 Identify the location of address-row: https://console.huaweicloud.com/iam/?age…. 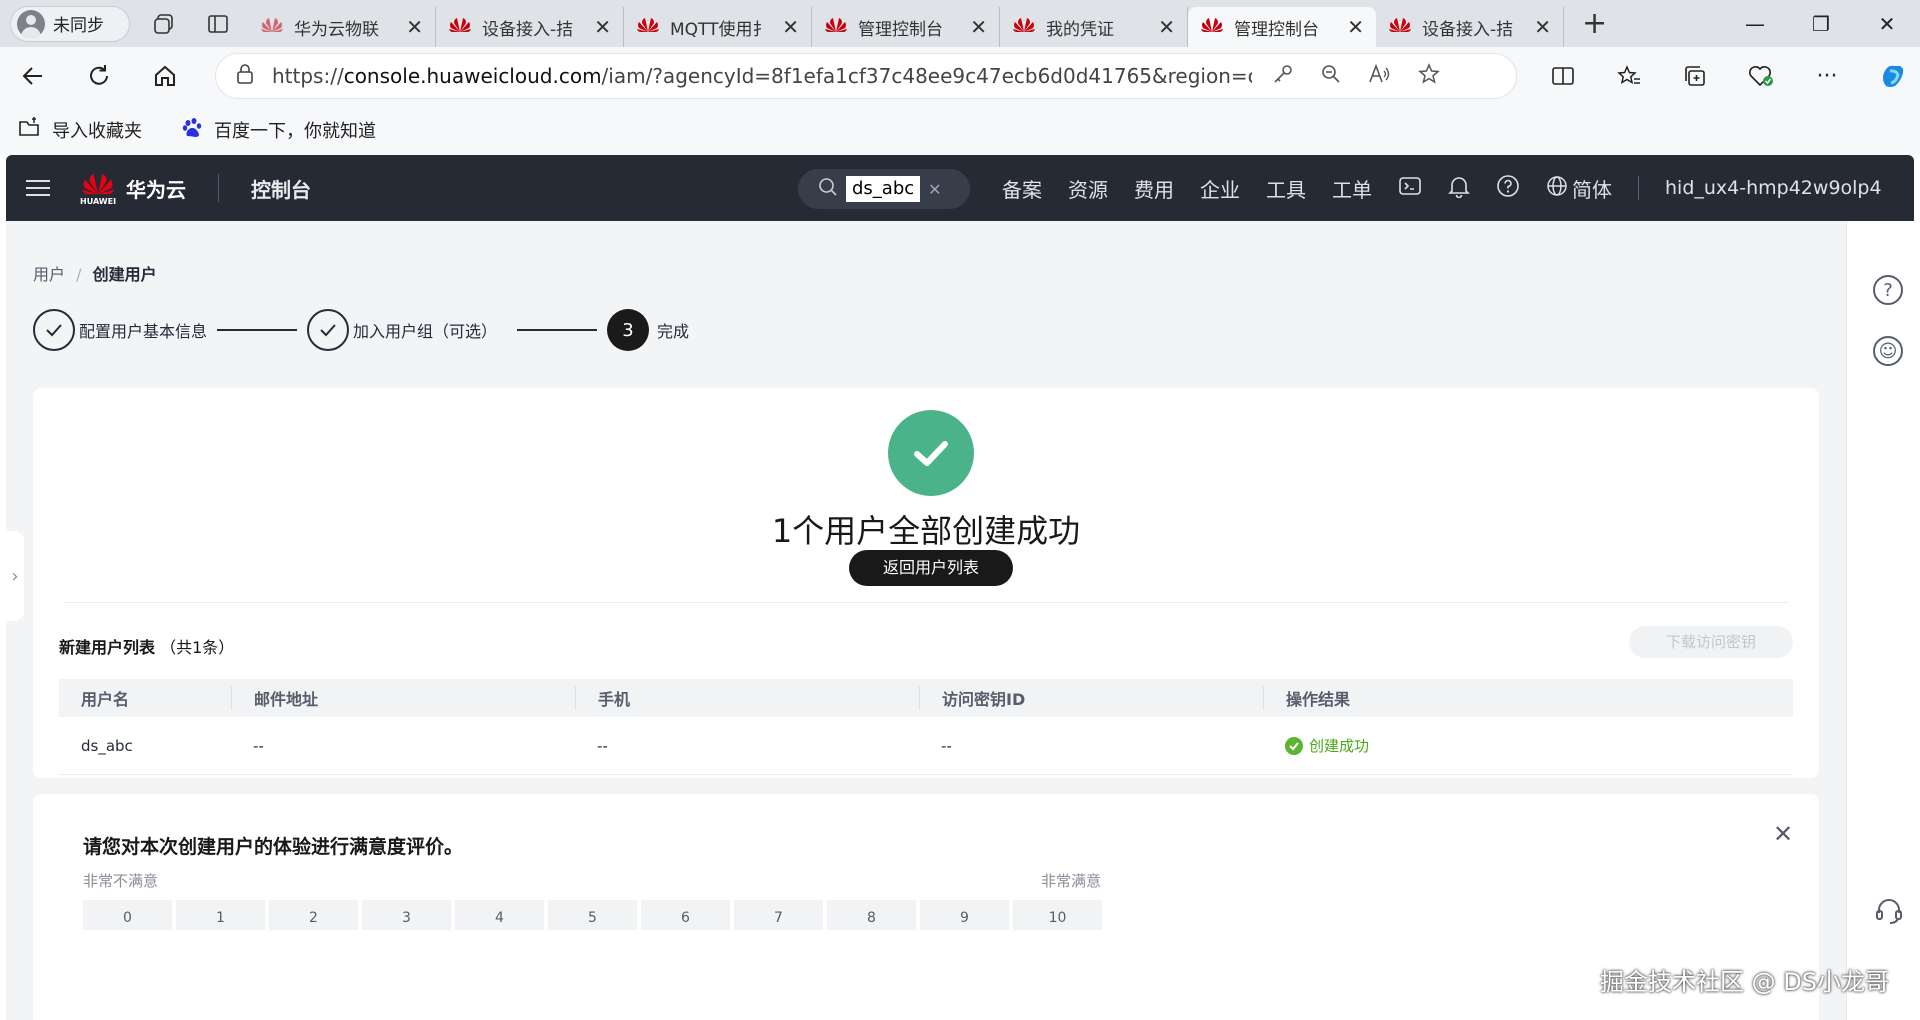
(960, 76).